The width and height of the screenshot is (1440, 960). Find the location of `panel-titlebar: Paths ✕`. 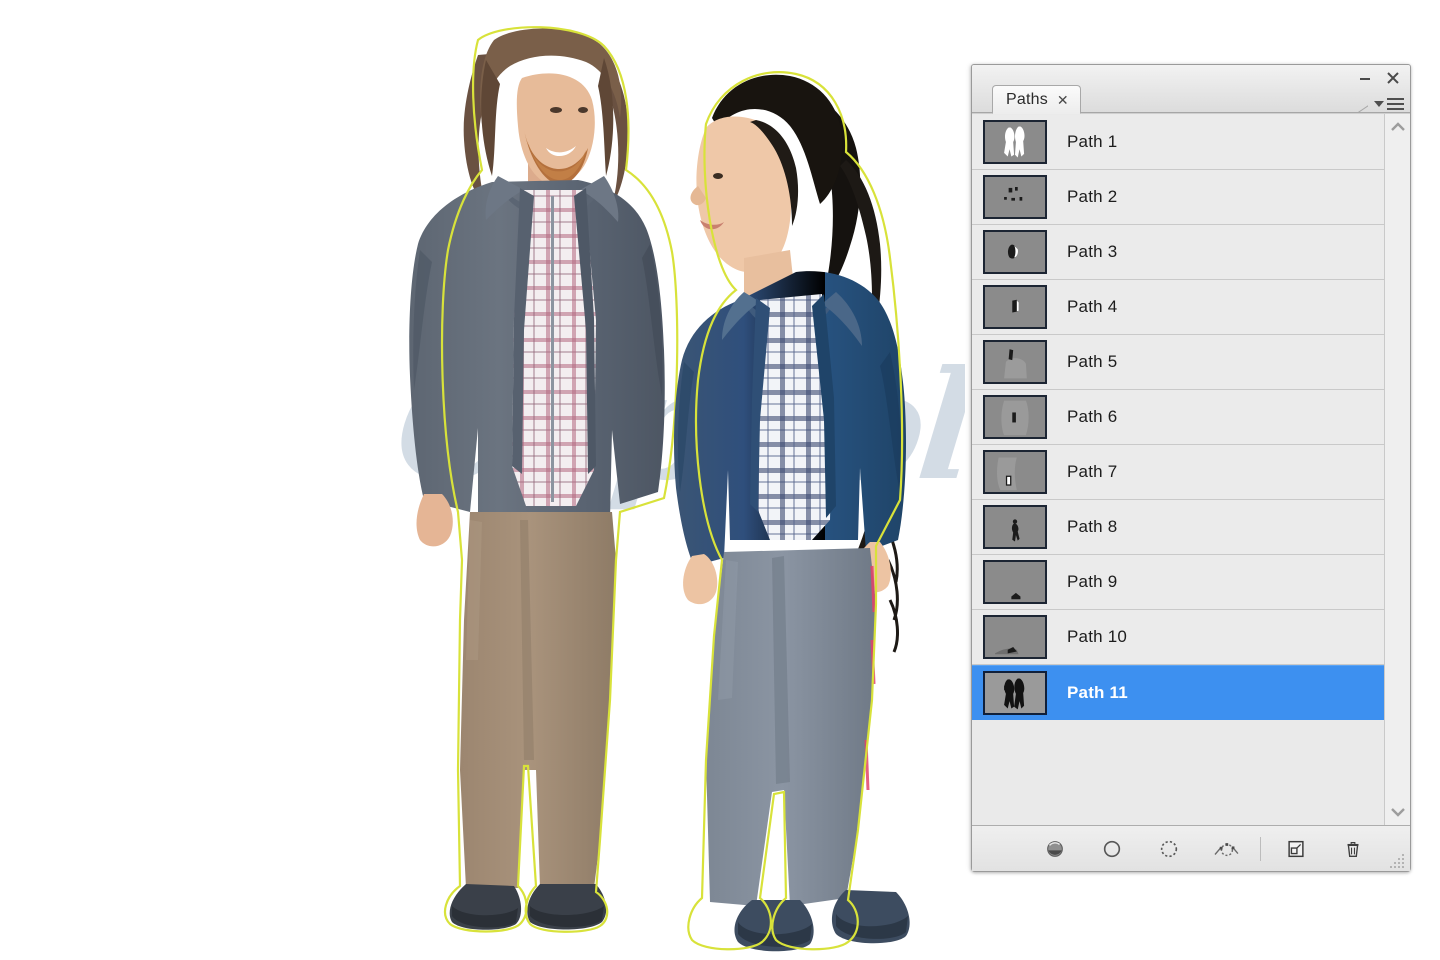

panel-titlebar: Paths ✕ is located at coordinates (1191, 89).